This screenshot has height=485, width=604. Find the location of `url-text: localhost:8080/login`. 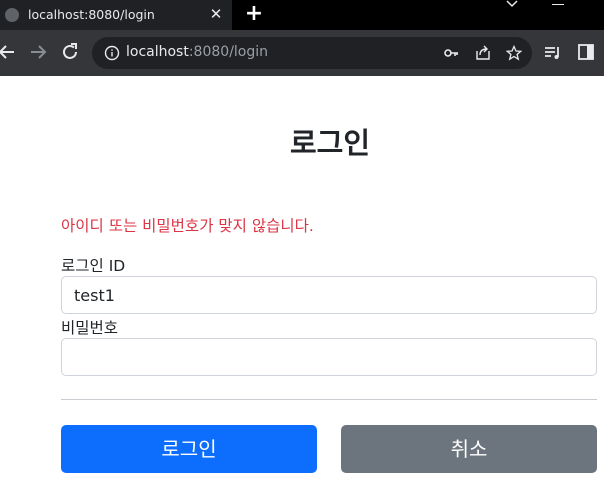

url-text: localhost:8080/login is located at coordinates (197, 52).